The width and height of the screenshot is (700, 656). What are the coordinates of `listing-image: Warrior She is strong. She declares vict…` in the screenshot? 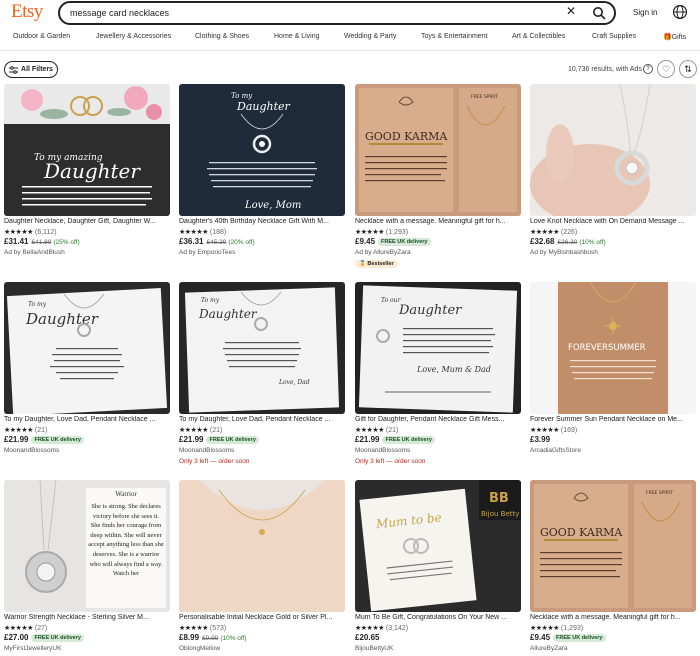 It's located at (87, 546).